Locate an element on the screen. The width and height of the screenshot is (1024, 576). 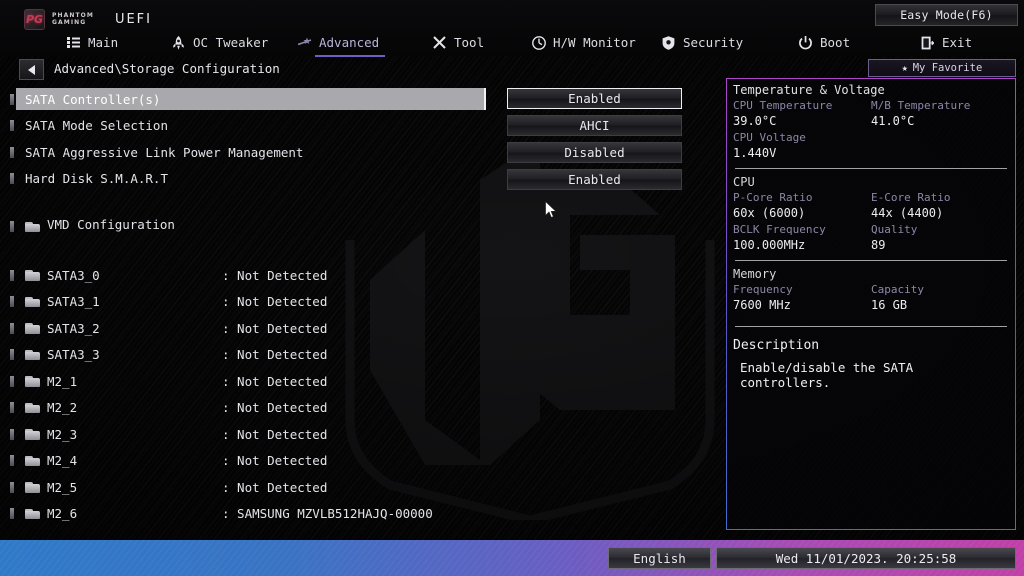
tab-oc-tweaker: OC Tweaker is located at coordinates (219, 42).